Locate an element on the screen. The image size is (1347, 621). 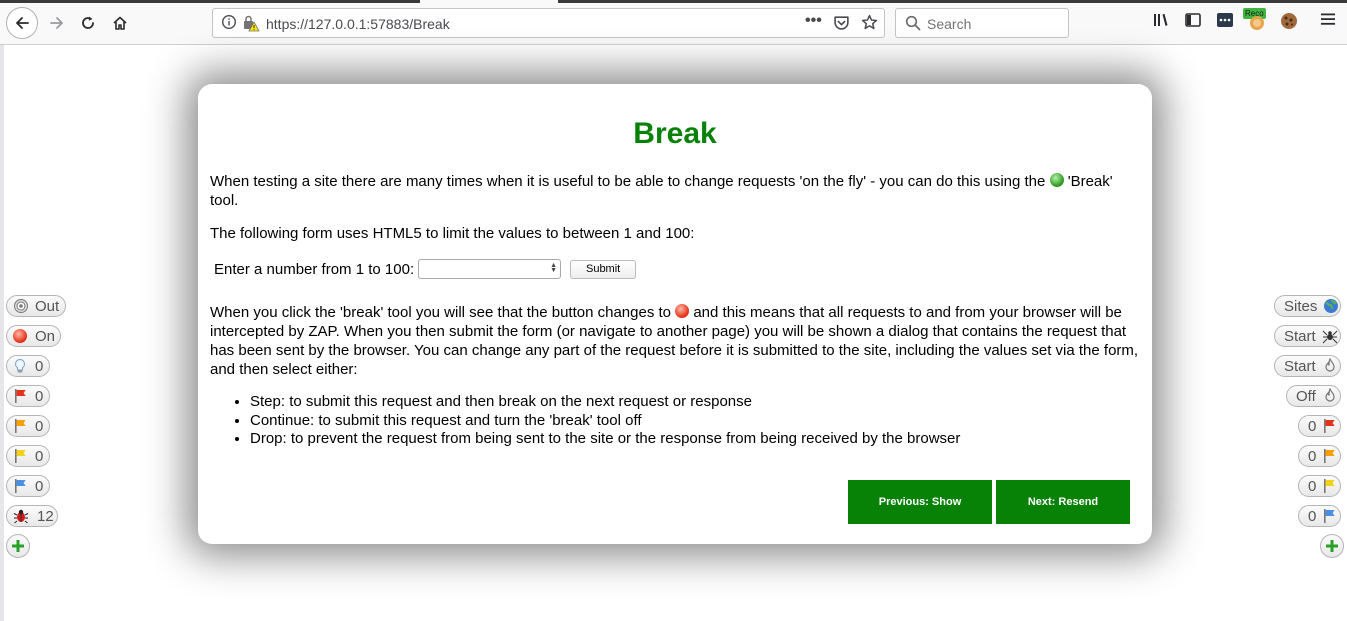
back-button is located at coordinates (22, 23).